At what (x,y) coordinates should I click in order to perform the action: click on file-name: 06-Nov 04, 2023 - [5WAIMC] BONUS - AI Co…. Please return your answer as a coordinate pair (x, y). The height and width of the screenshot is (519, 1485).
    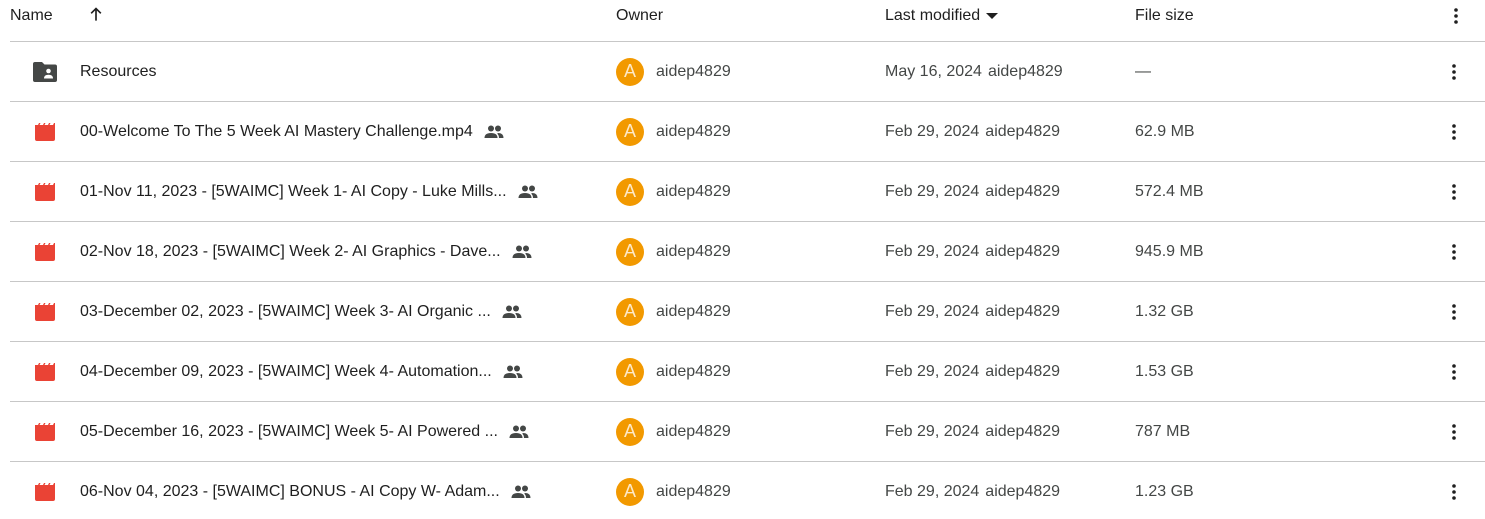
    Looking at the image, I should click on (290, 491).